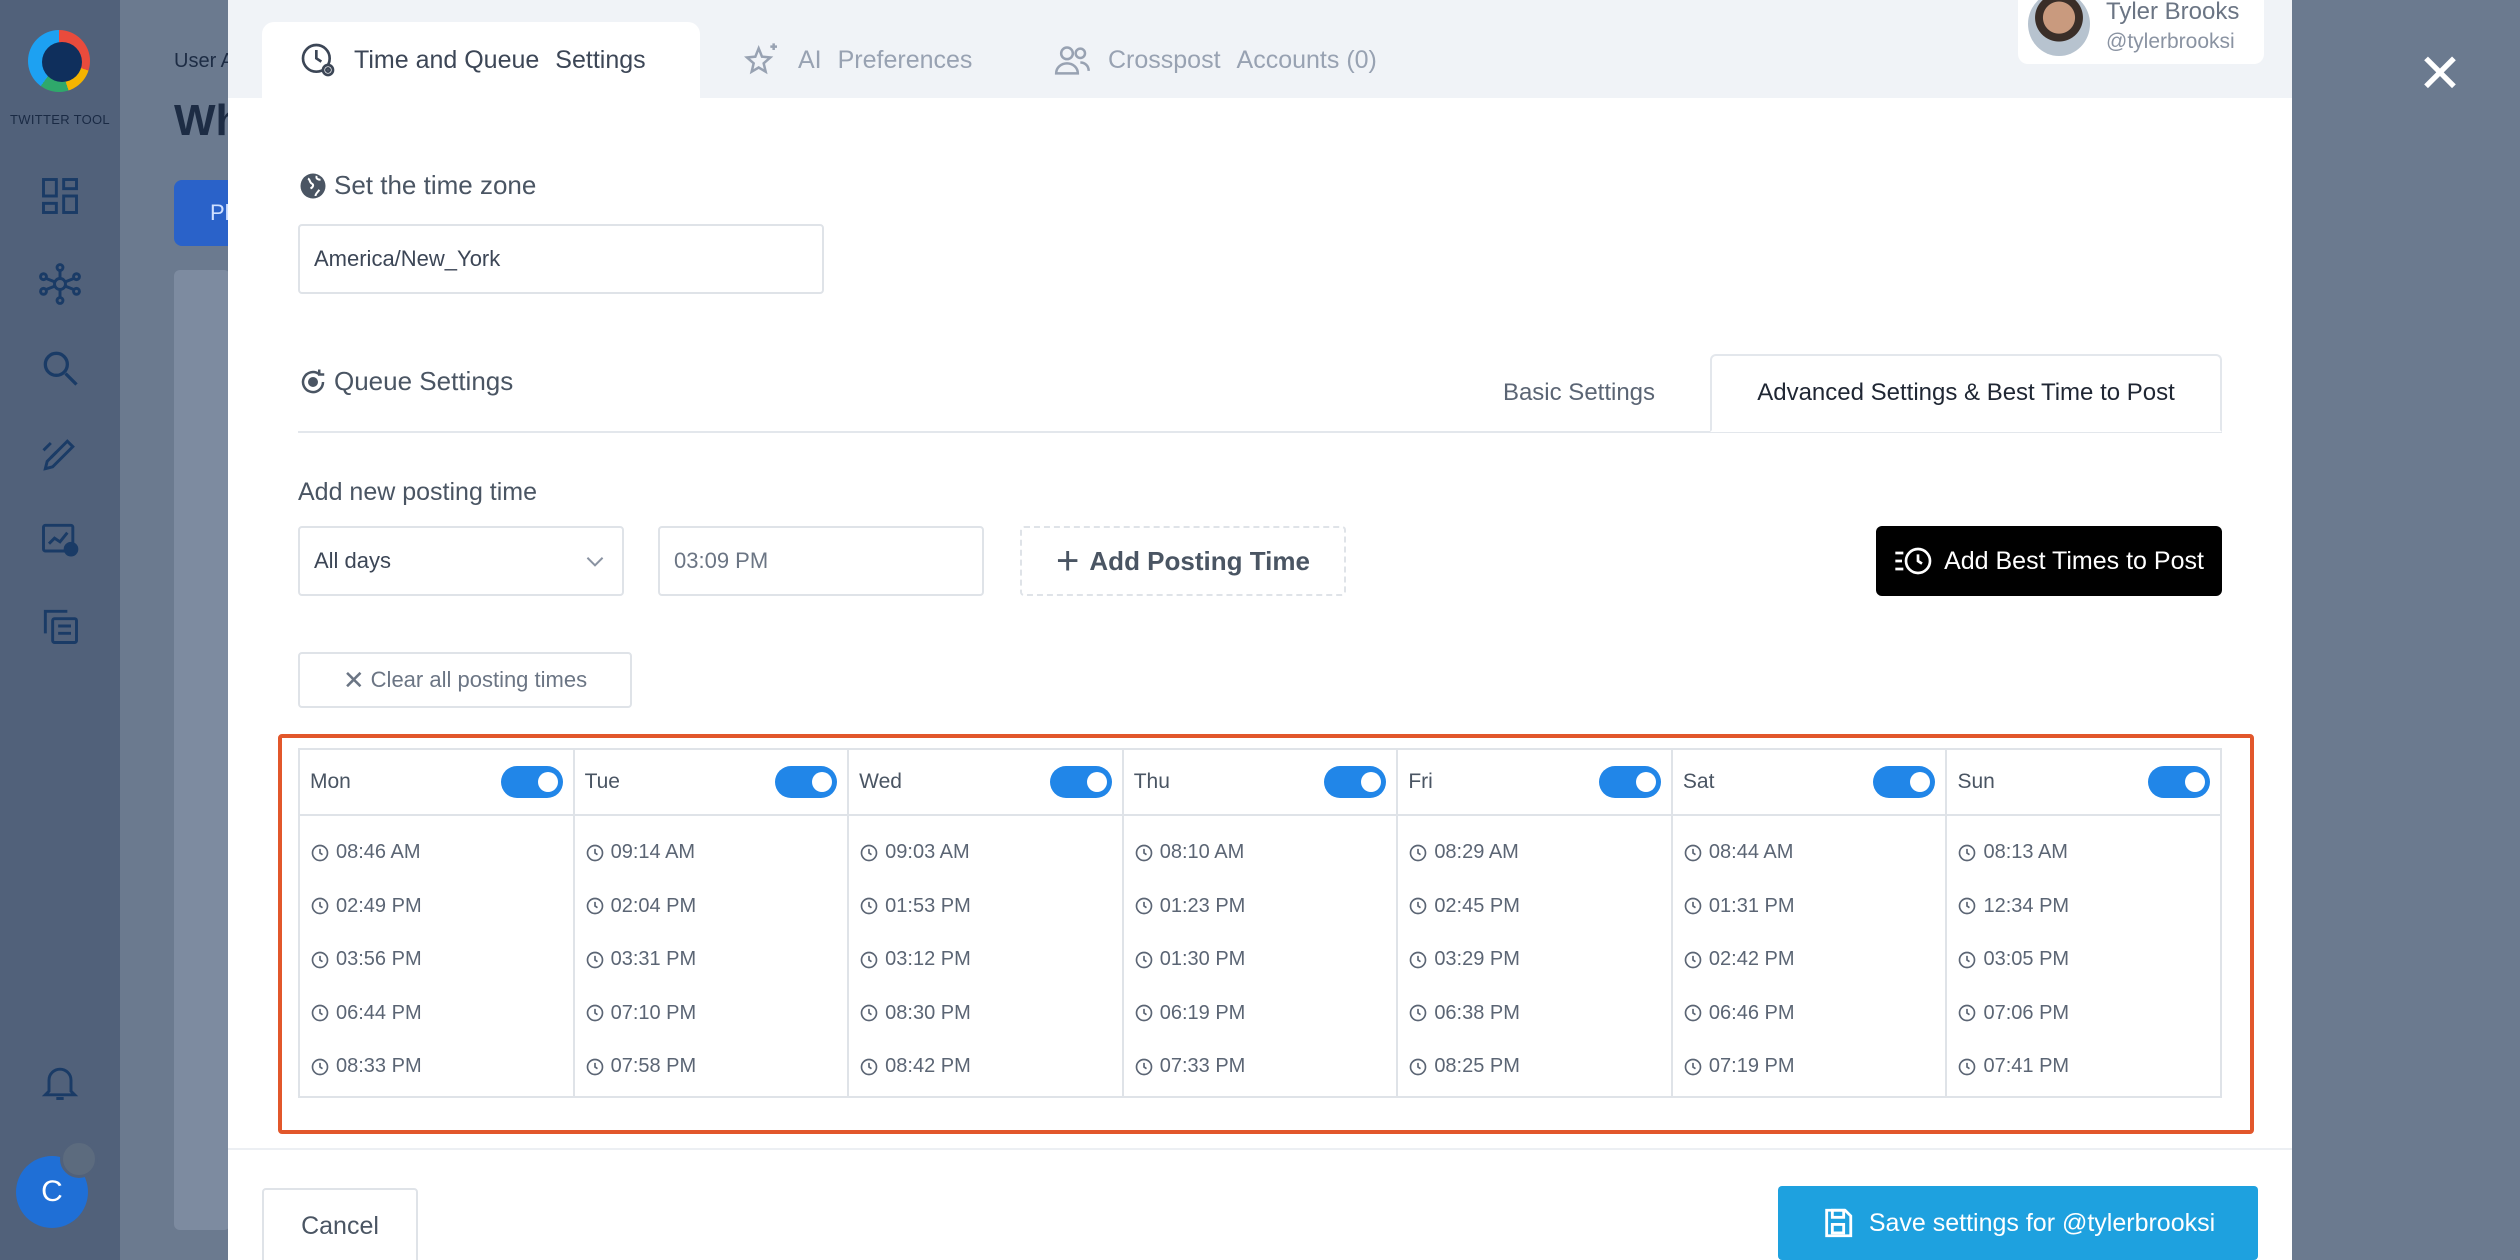 Image resolution: width=2520 pixels, height=1260 pixels. Describe the element at coordinates (436, 960) in the screenshot. I see `posting-time-slot: 03:56 PM` at that location.